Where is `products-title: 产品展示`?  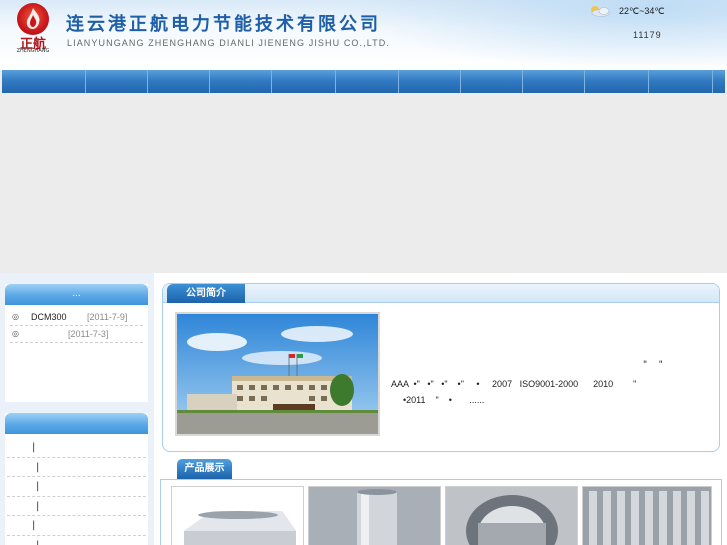 products-title: 产品展示 is located at coordinates (204, 469).